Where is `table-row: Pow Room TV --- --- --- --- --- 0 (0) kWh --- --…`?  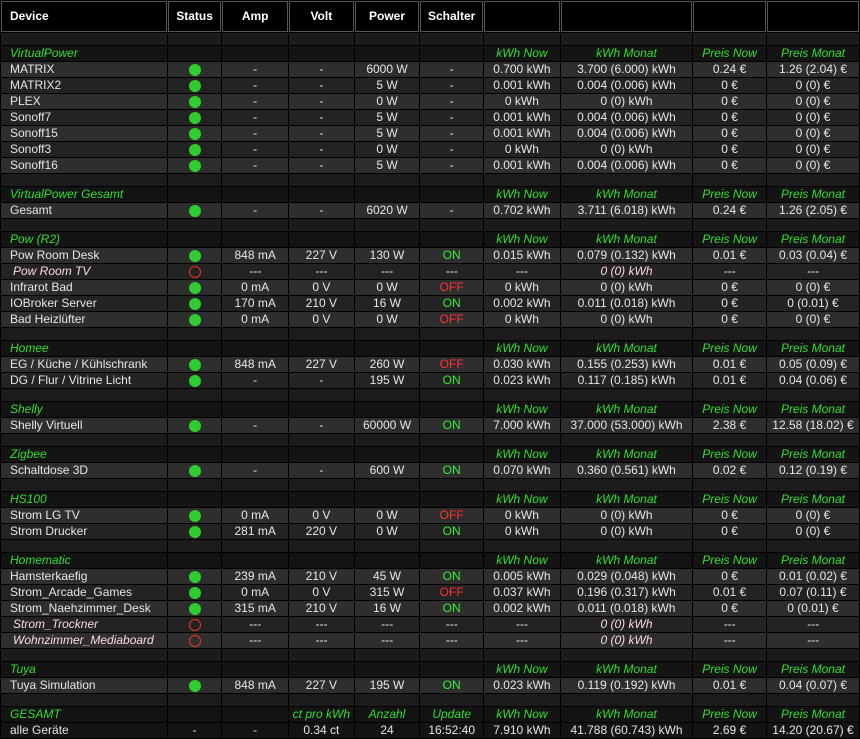
table-row: Pow Room TV --- --- --- --- --- 0 (0) kWh --- --… is located at coordinates (430, 271).